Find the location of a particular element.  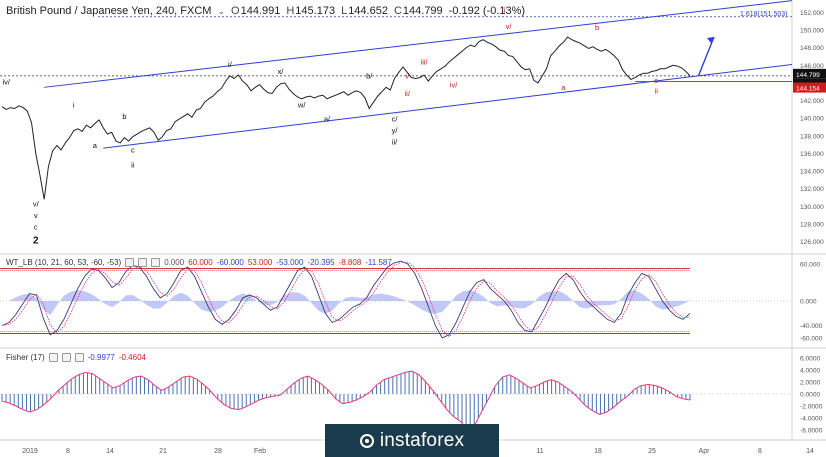

wt-value-7: -11.587 is located at coordinates (378, 262).